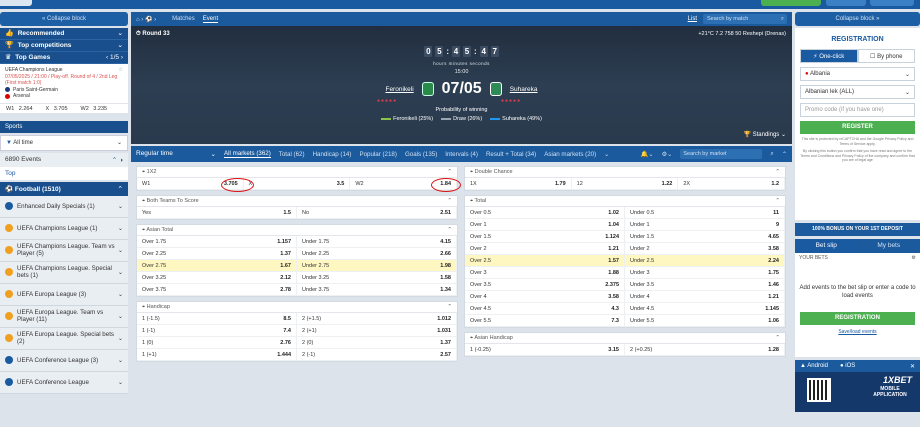 The width and height of the screenshot is (920, 427). What do you see at coordinates (247, 154) in the screenshot?
I see `tab-all-markets: All markets (362)` at bounding box center [247, 154].